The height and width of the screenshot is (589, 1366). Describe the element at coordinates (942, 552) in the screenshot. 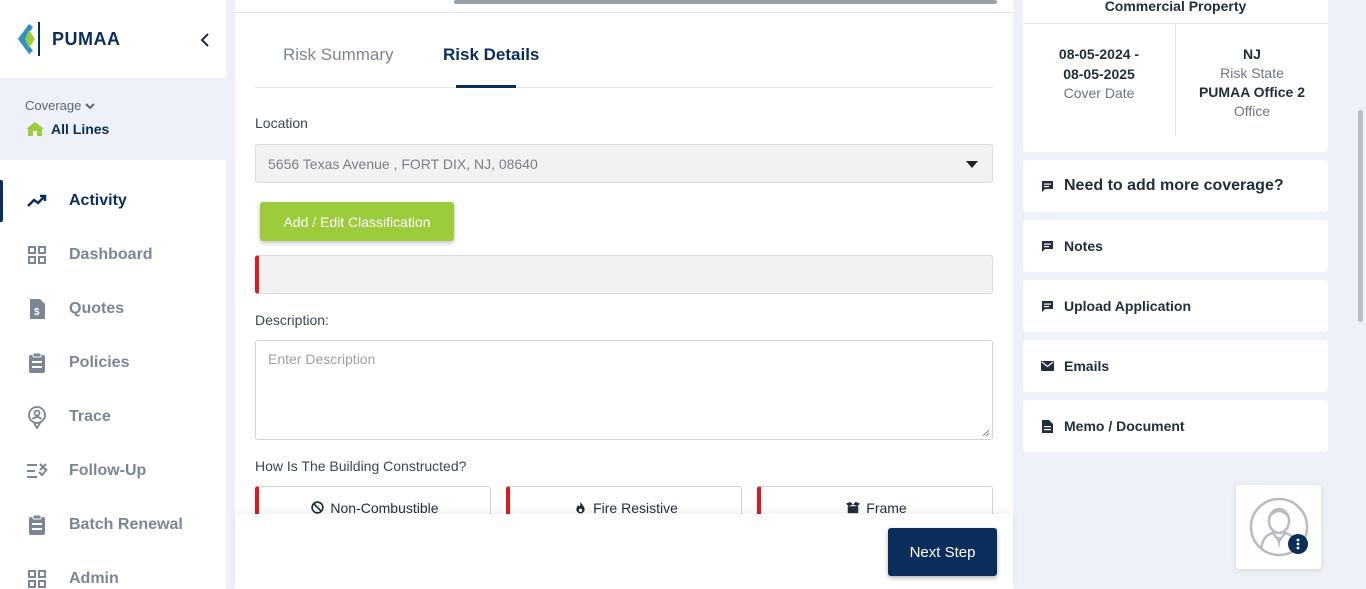

I see `next-step-button: Next Step` at that location.